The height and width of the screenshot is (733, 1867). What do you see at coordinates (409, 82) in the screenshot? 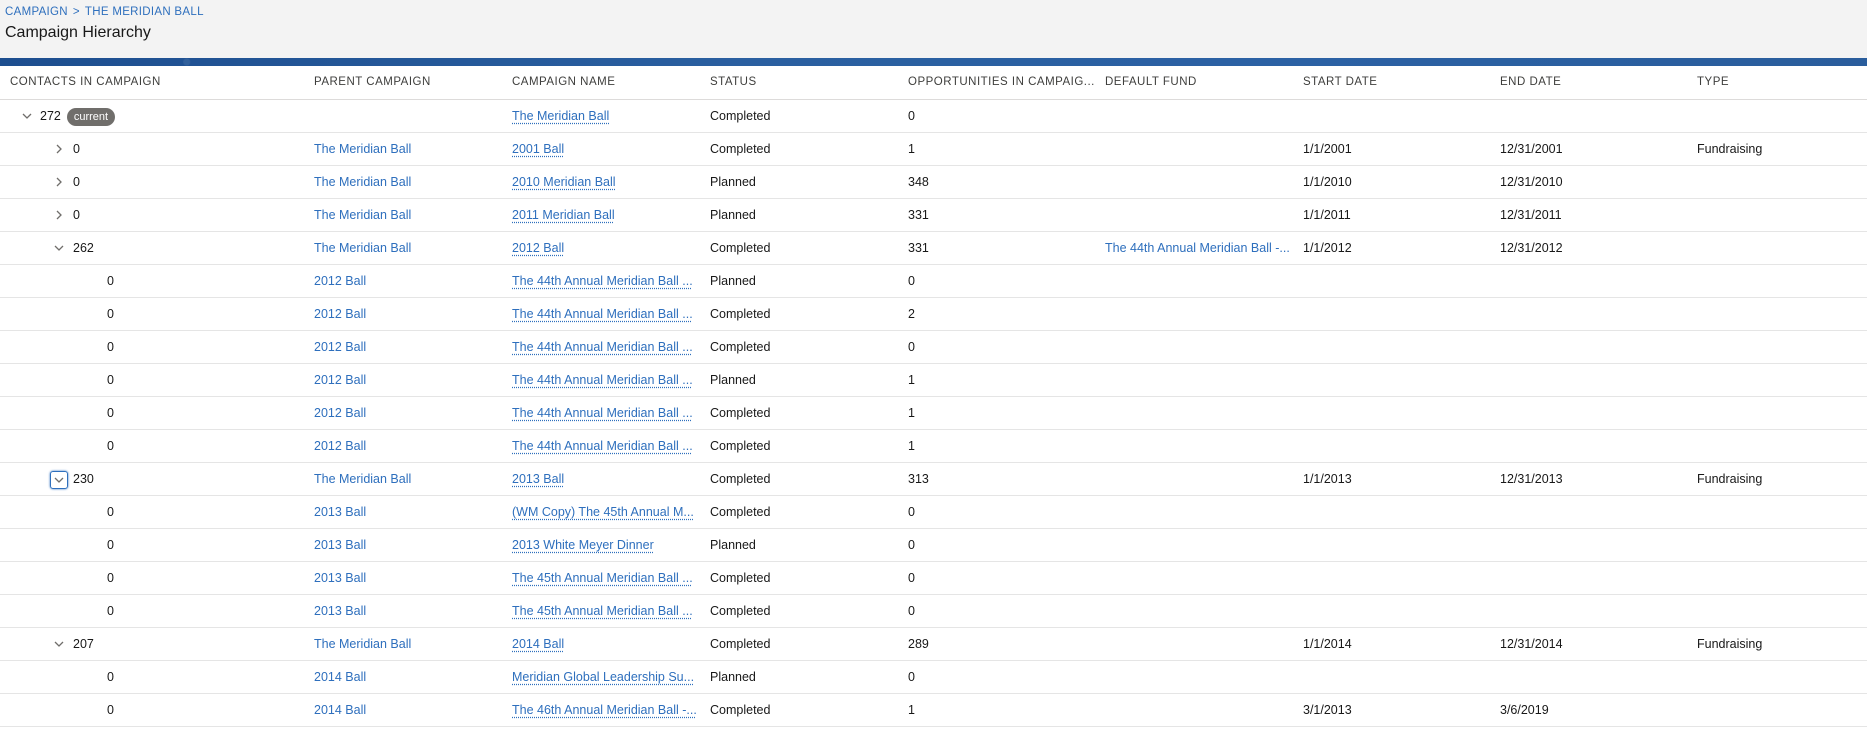
I see `header-col-parent-campaign: PARENT CAMPAIGN` at bounding box center [409, 82].